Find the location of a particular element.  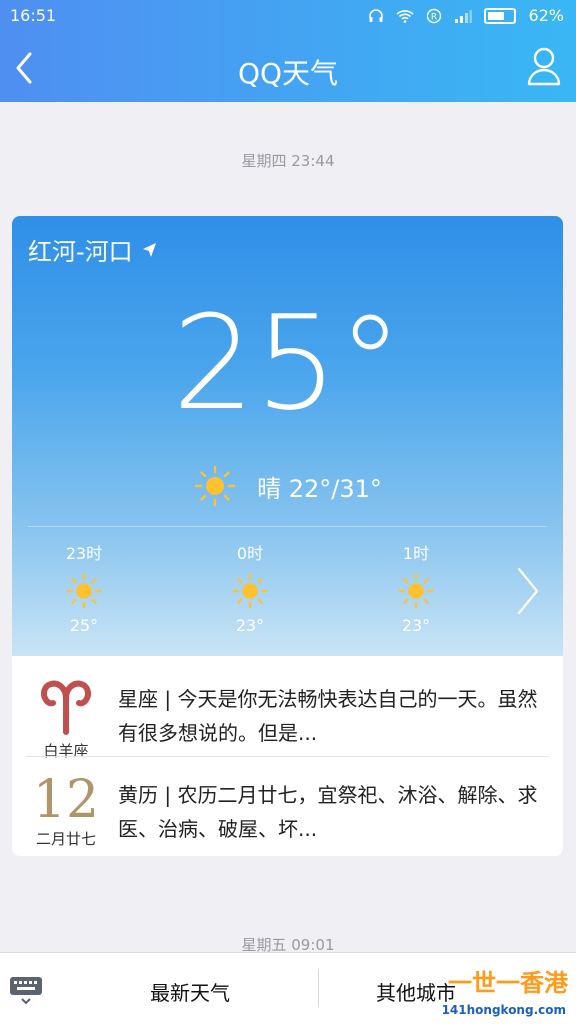

watermark-url: 141hongkong.com is located at coordinates (503, 1010).